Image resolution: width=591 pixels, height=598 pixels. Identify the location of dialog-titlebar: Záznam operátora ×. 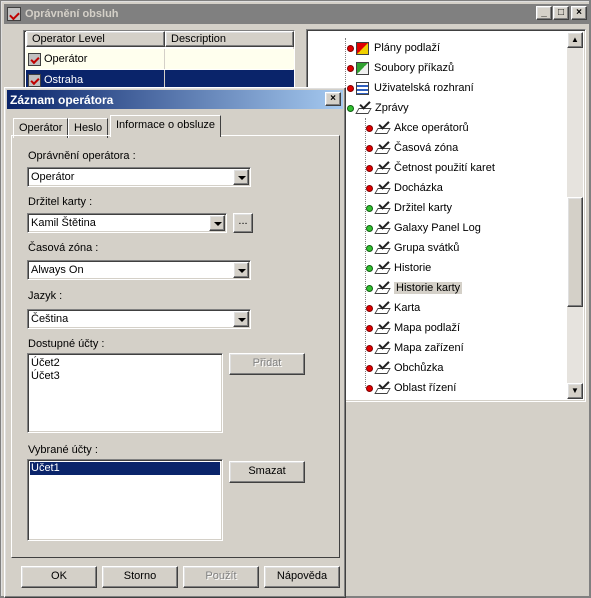
(175, 99).